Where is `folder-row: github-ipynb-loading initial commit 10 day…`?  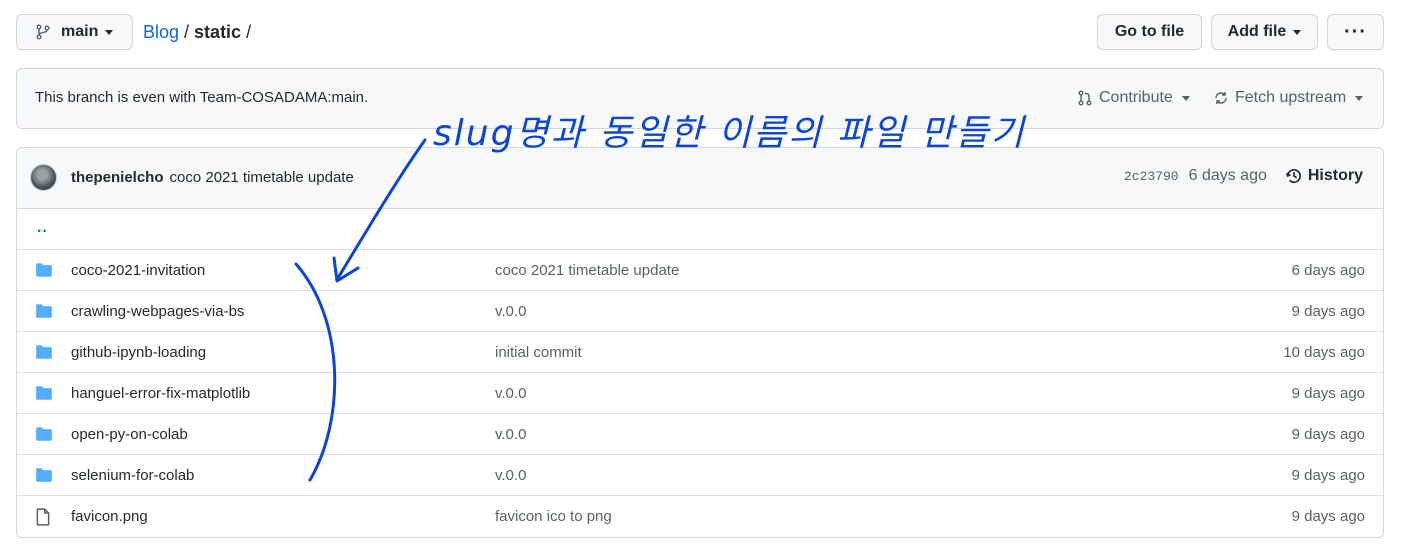
folder-row: github-ipynb-loading initial commit 10 day… is located at coordinates (700, 352).